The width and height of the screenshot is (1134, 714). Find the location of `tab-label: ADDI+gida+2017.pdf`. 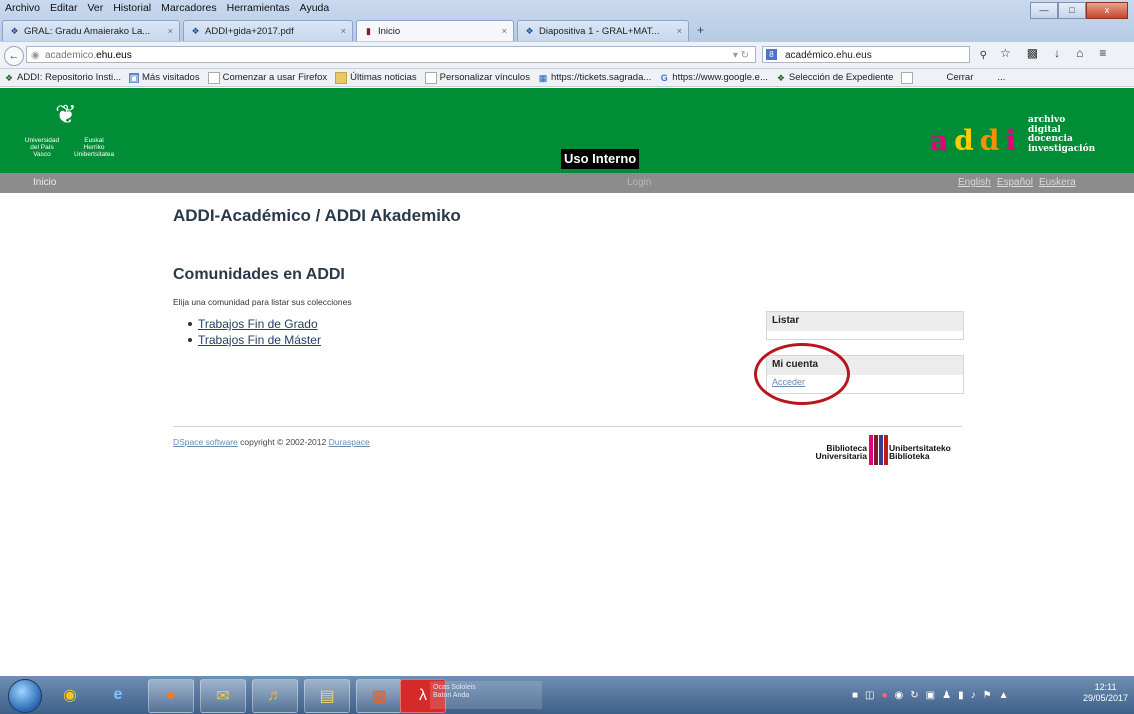

tab-label: ADDI+gida+2017.pdf is located at coordinates (249, 31).